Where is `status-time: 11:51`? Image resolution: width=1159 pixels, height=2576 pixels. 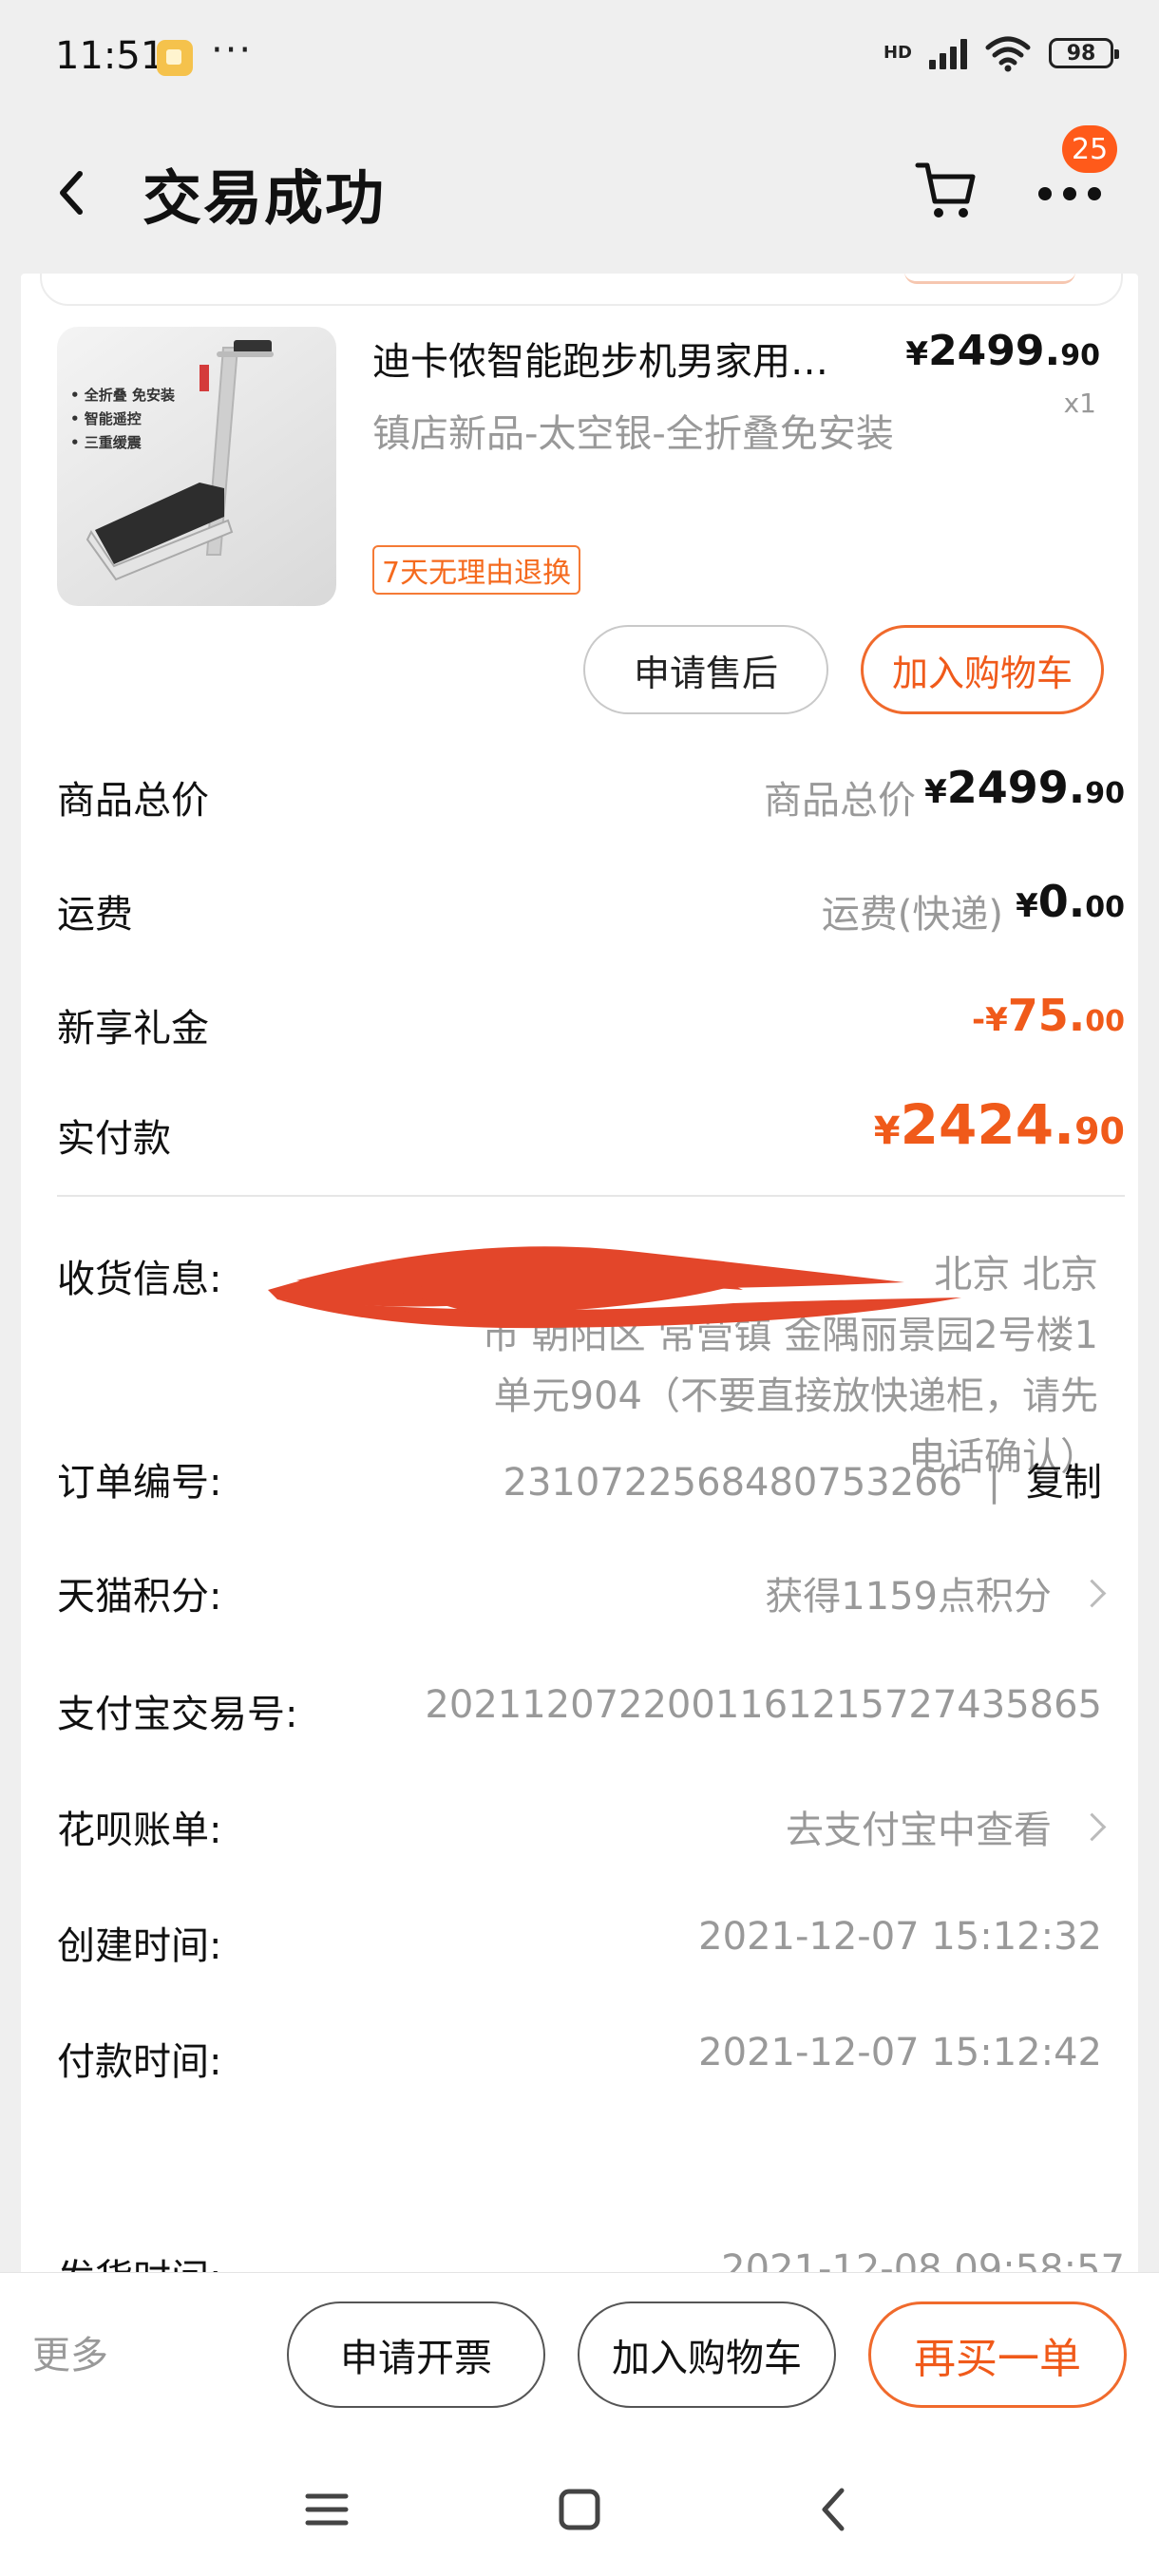
status-time: 11:51 is located at coordinates (110, 56).